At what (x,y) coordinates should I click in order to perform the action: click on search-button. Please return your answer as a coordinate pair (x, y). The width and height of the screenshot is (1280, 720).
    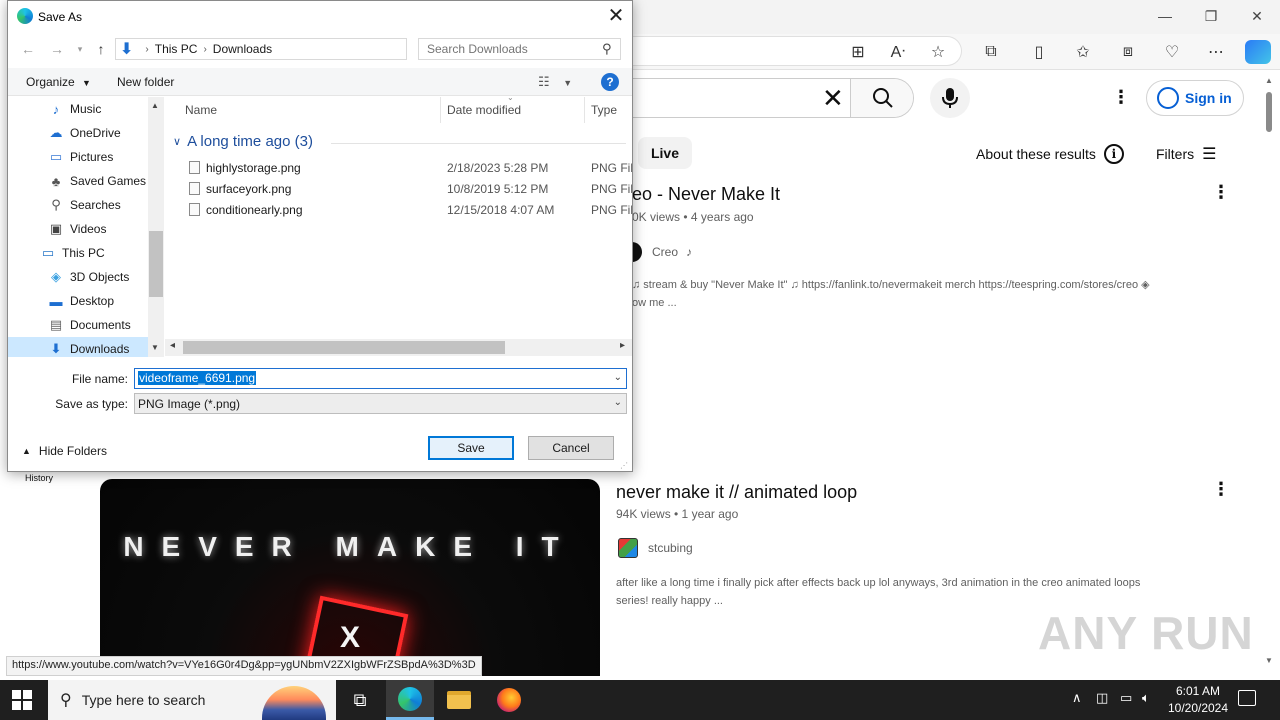
    Looking at the image, I should click on (882, 98).